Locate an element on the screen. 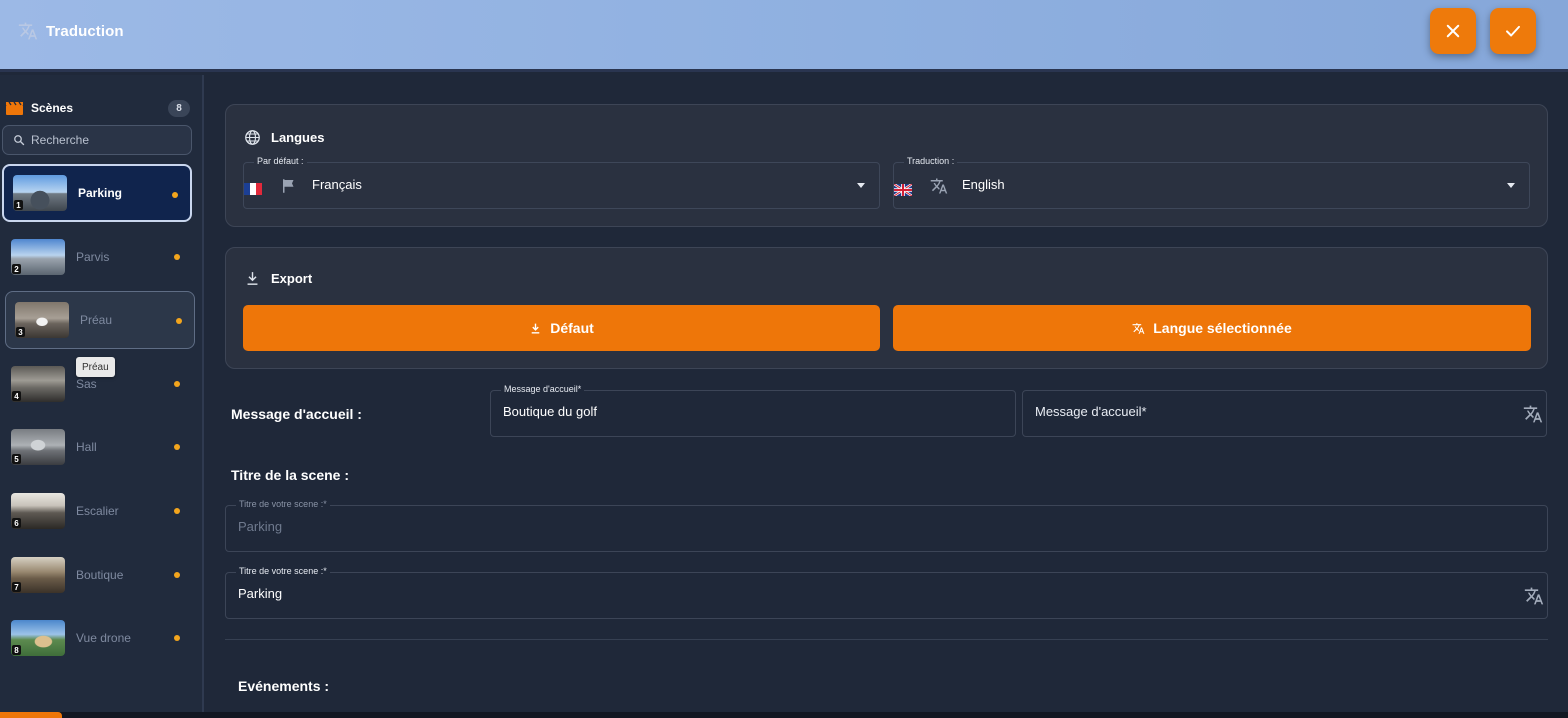 The height and width of the screenshot is (718, 1568). close-icon is located at coordinates (1453, 31).